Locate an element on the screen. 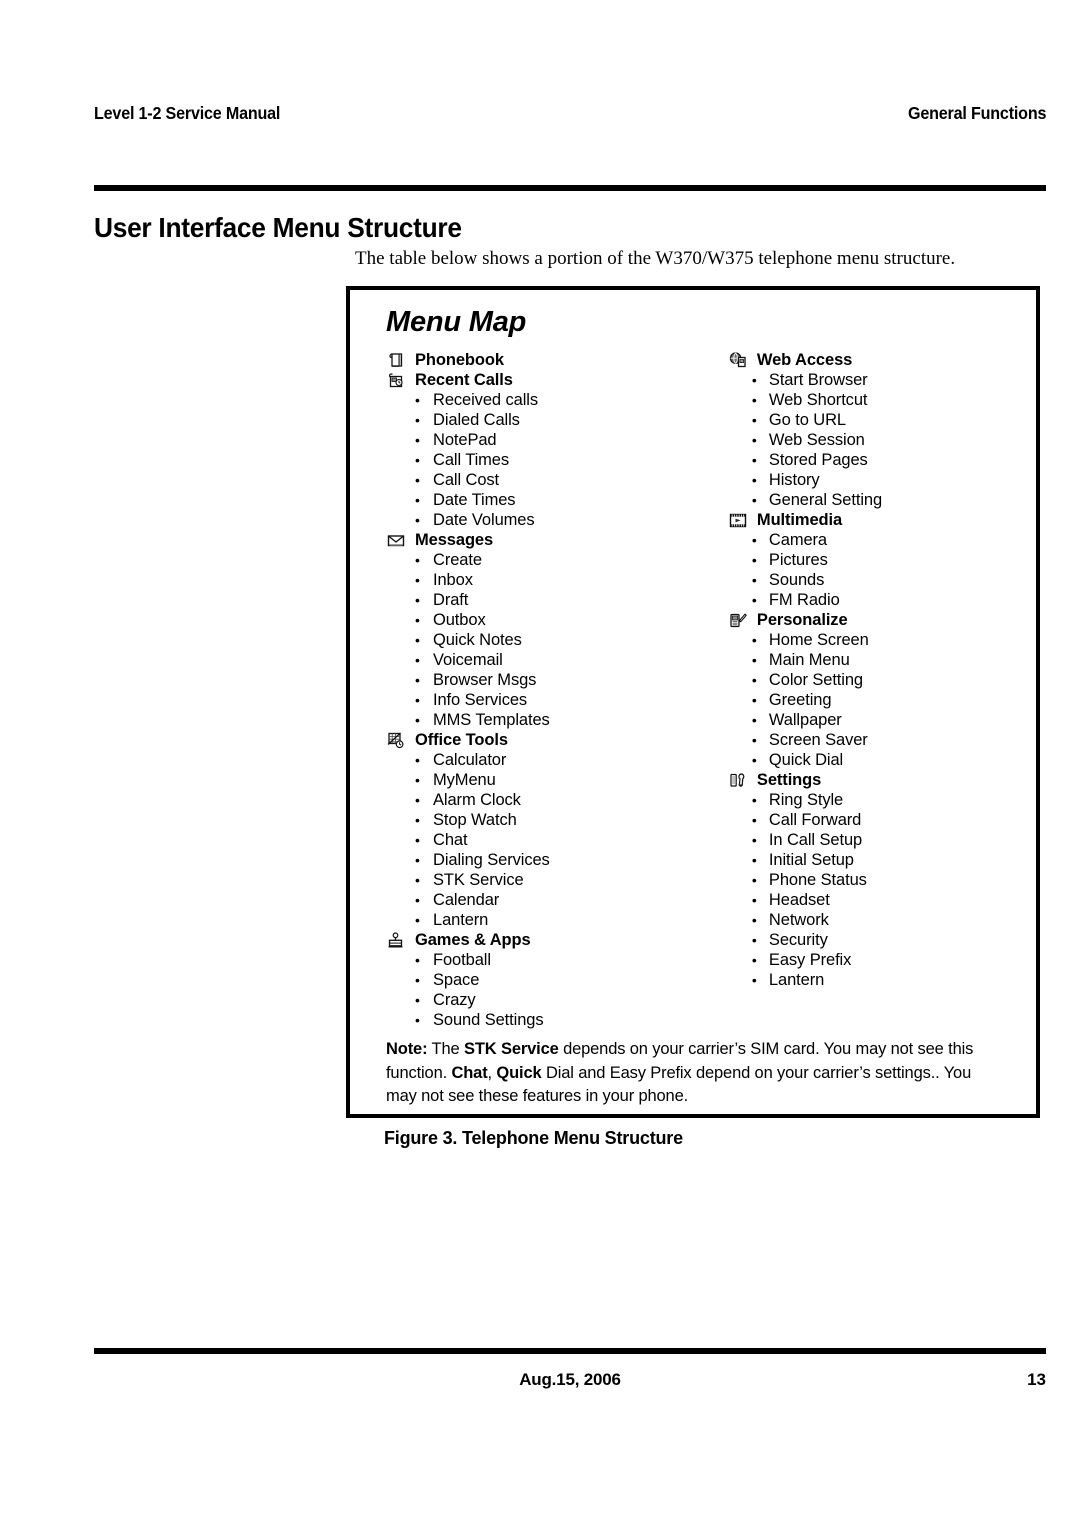  settings-wrench-icon is located at coordinates (738, 780).